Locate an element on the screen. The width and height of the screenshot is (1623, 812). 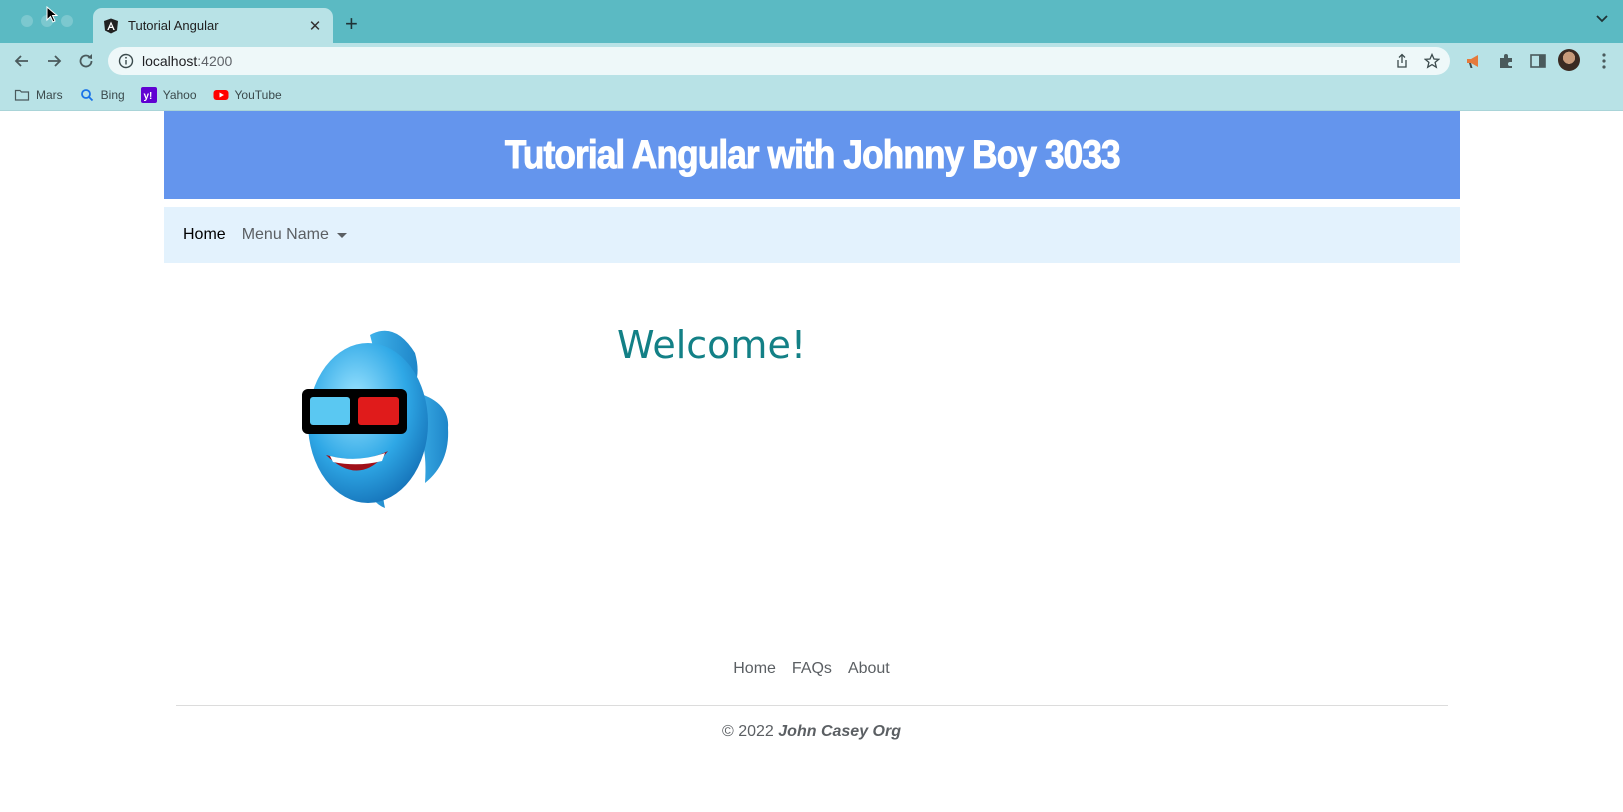
reload-icon is located at coordinates (86, 61).